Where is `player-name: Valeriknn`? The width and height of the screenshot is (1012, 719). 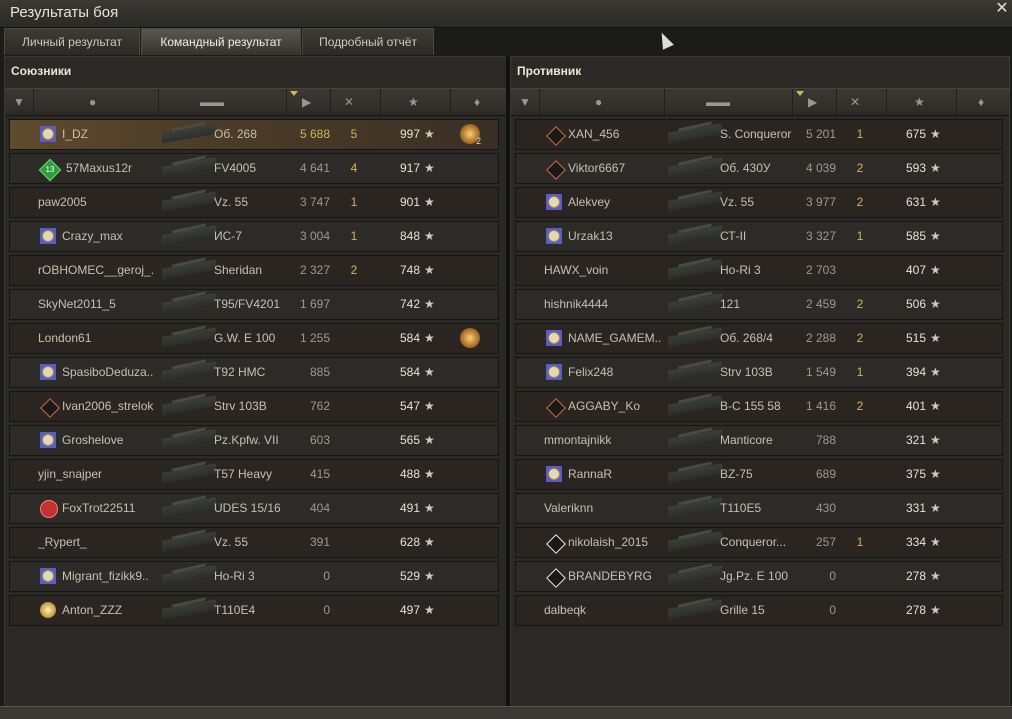 player-name: Valeriknn is located at coordinates (601, 508).